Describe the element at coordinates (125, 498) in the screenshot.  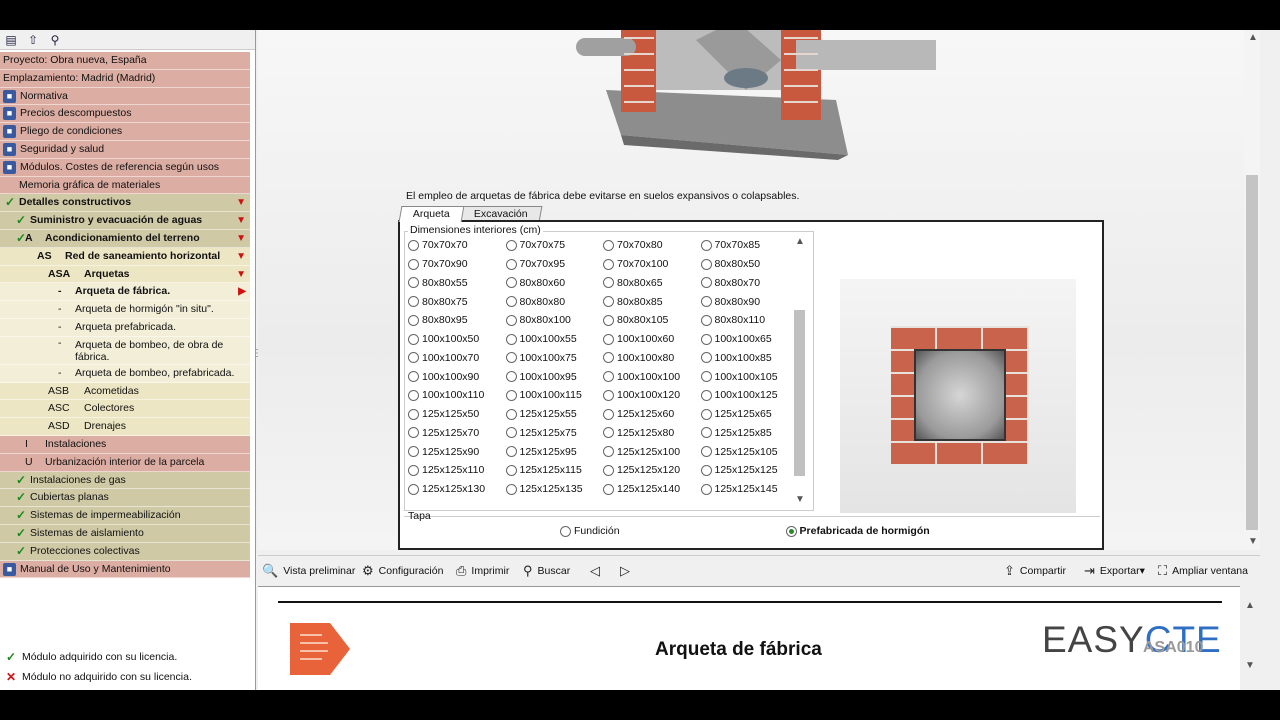
I see `tree-item: ✓ Cubiertas planas` at that location.